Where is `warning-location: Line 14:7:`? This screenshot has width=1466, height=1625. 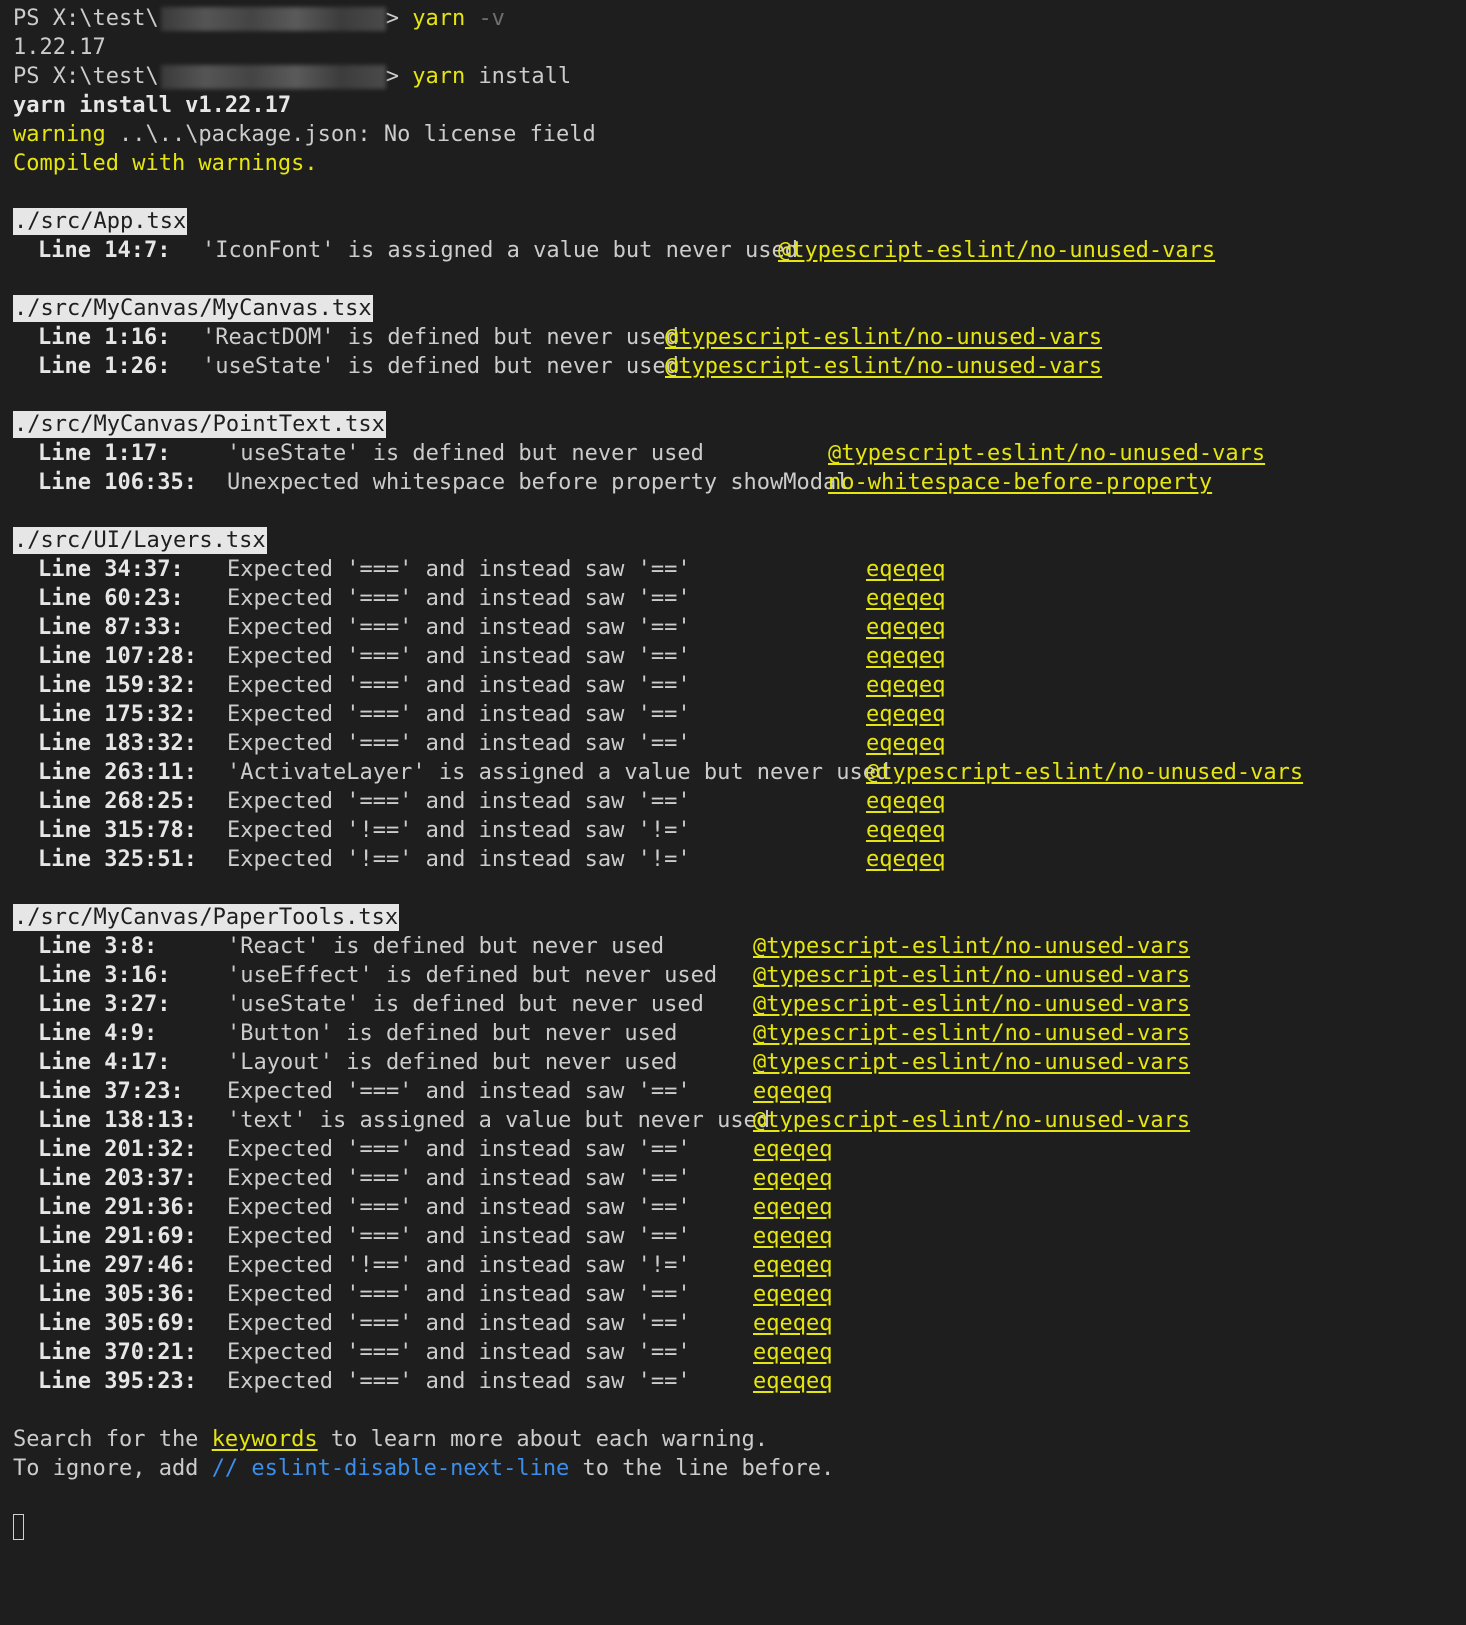 warning-location: Line 14:7: is located at coordinates (104, 250).